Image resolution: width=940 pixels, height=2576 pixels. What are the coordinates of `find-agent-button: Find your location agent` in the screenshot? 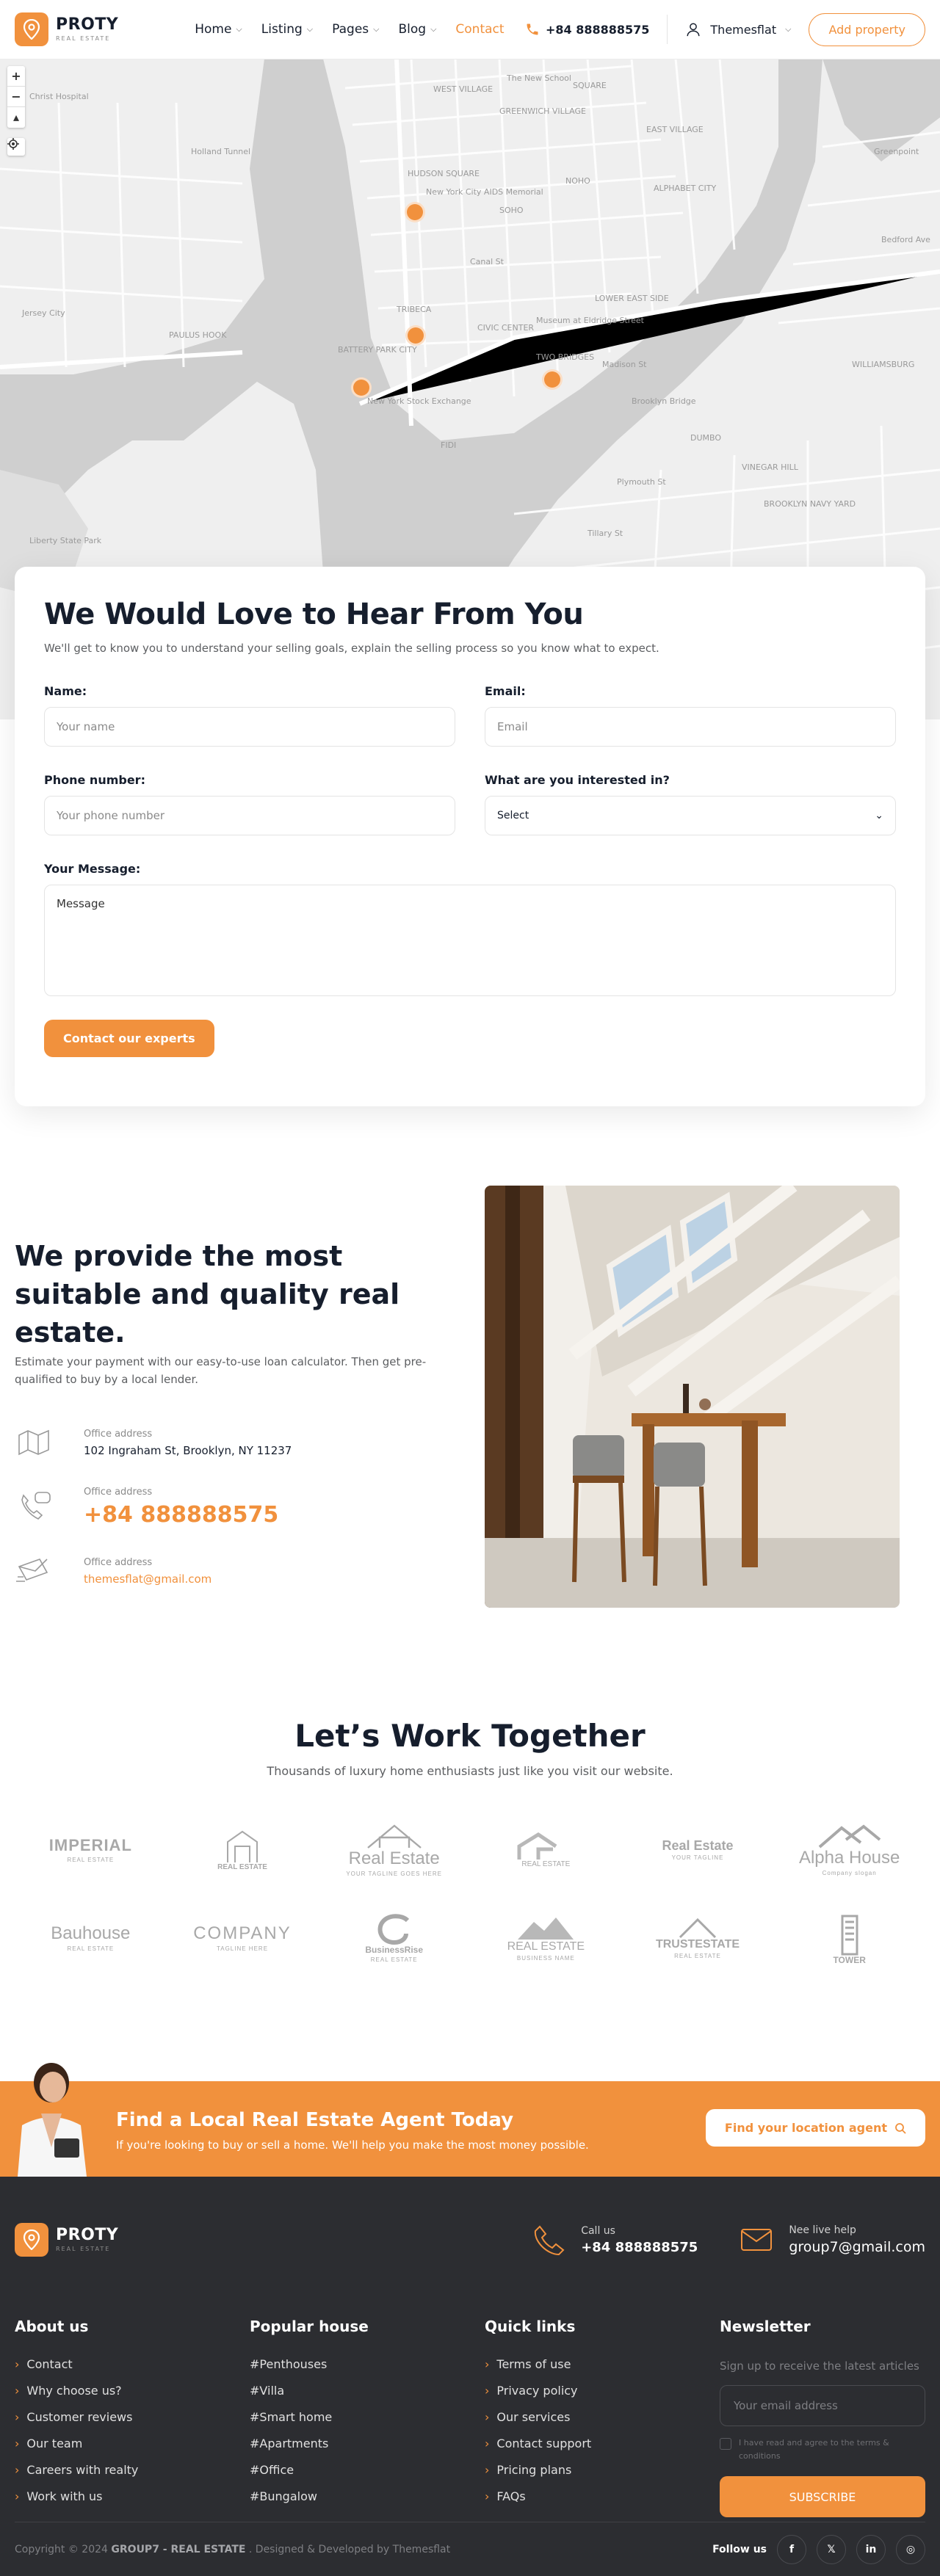 It's located at (815, 2128).